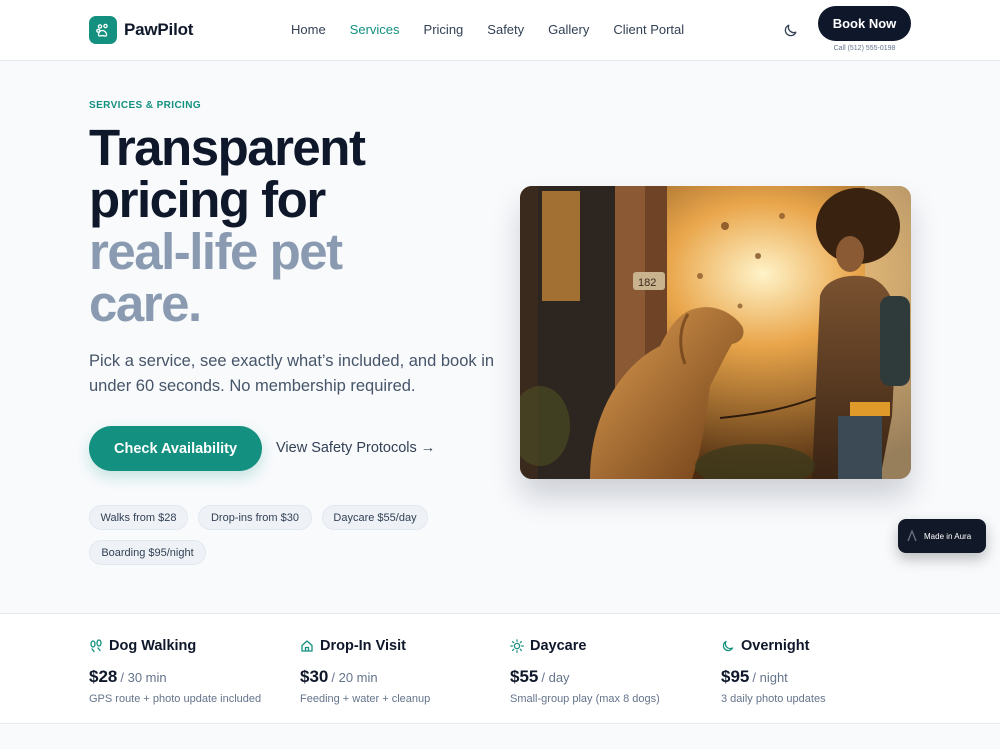 The height and width of the screenshot is (749, 1000). Describe the element at coordinates (175, 448) in the screenshot. I see `check-availability-button: Check Availability` at that location.